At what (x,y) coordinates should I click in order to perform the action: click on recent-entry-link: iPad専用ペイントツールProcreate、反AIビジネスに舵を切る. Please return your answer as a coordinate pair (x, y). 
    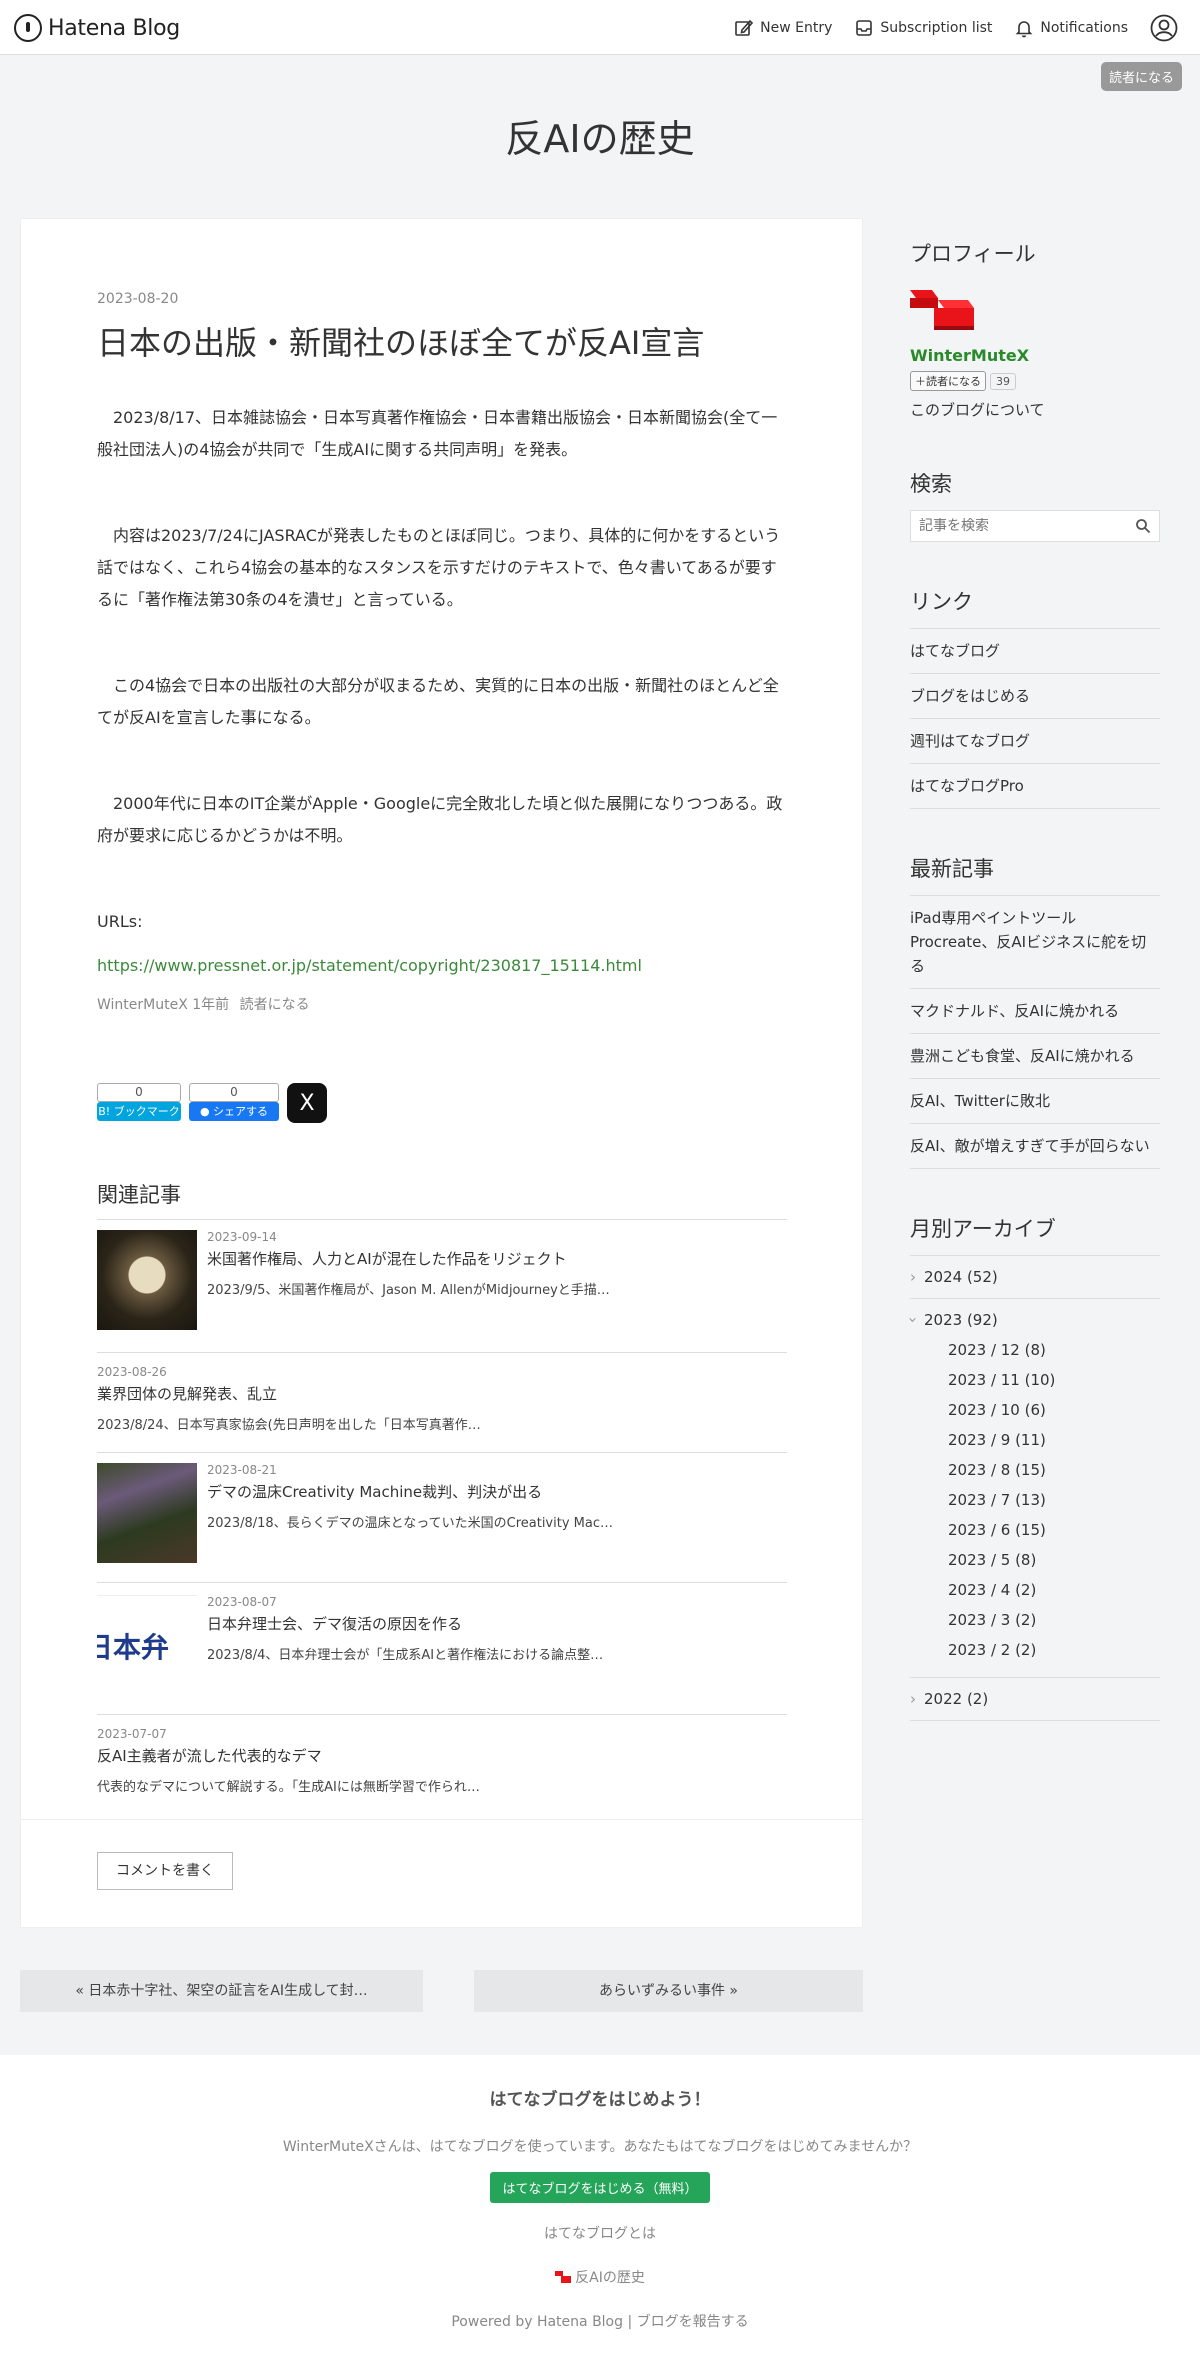
    Looking at the image, I should click on (1035, 942).